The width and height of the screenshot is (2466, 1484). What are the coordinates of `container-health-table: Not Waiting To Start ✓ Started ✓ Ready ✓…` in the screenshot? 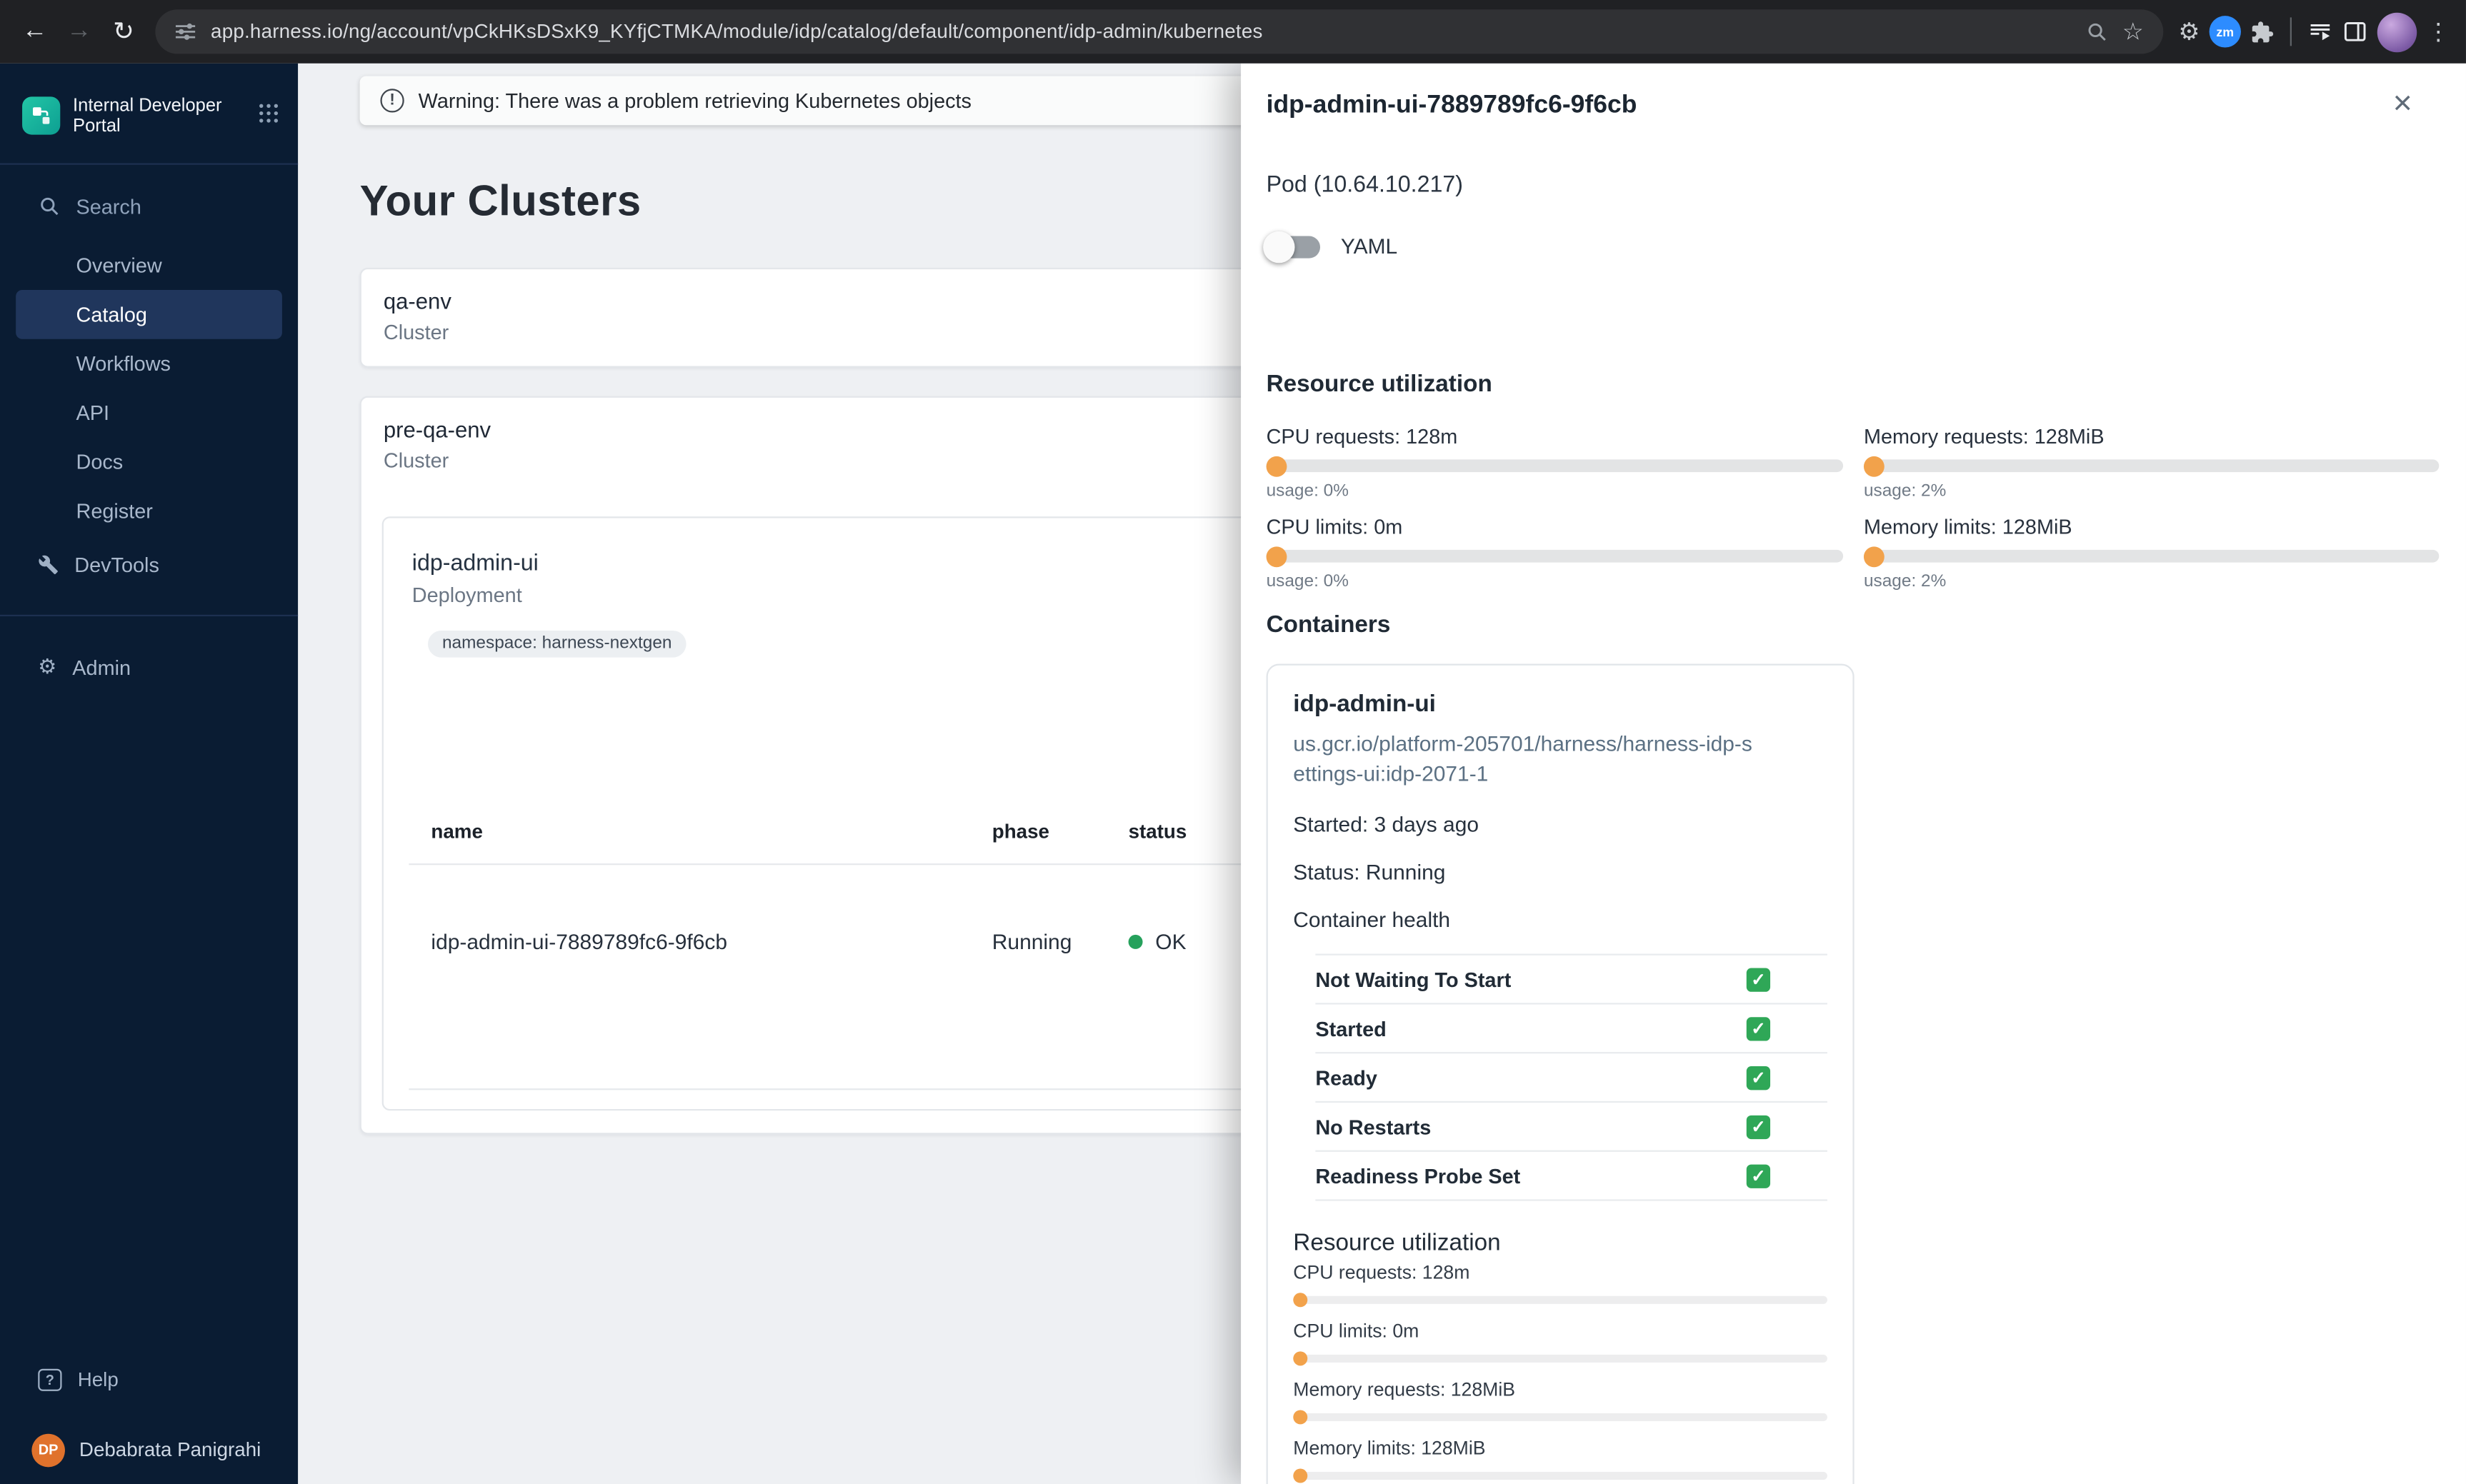 It's located at (1571, 1077).